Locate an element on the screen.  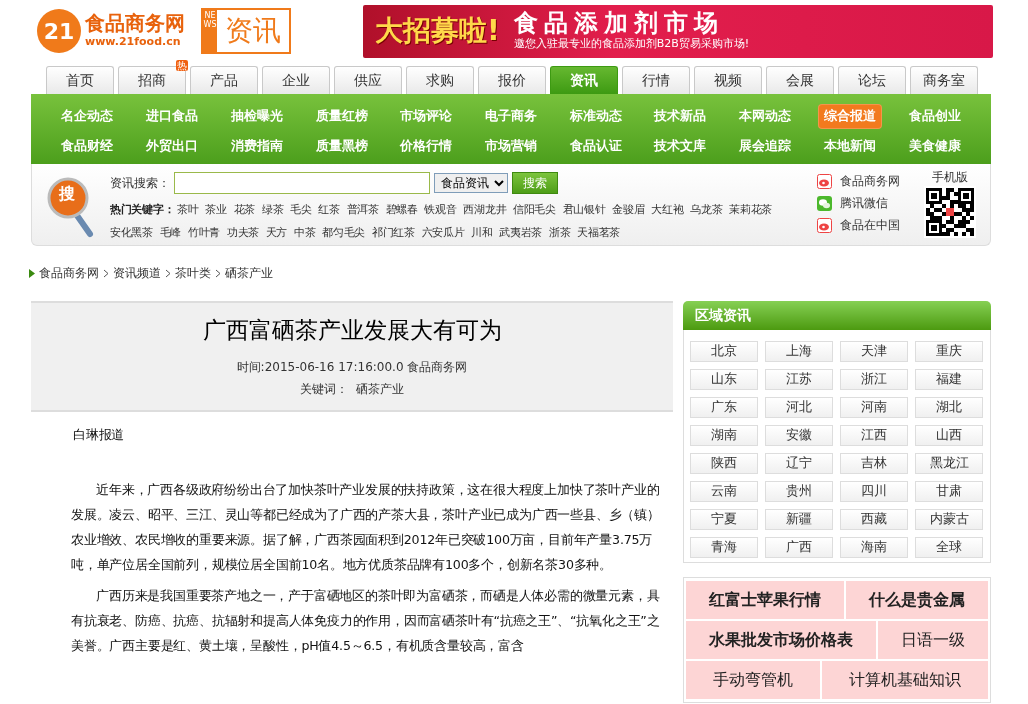
nav-tab: 供应 is located at coordinates (368, 80).